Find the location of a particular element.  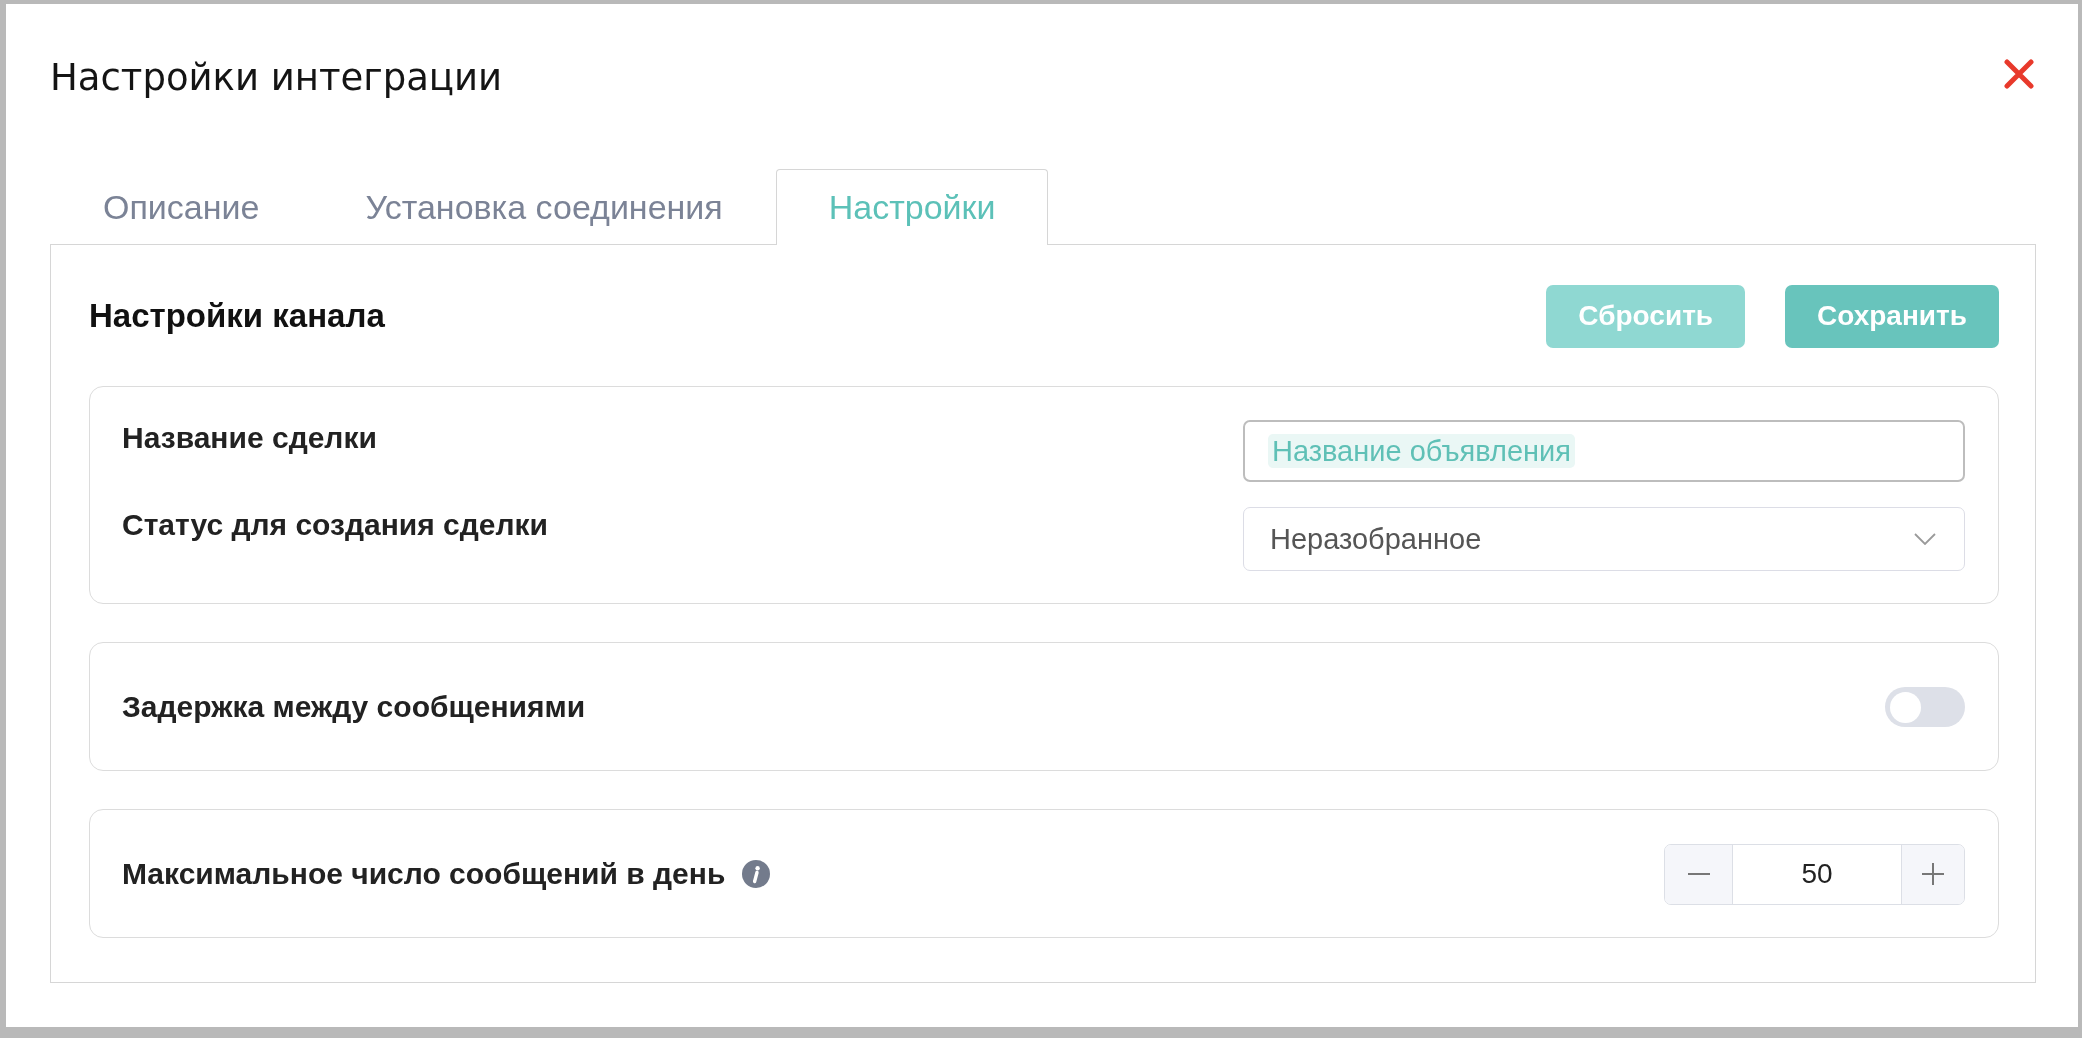

chevron-down-icon is located at coordinates (1925, 539).